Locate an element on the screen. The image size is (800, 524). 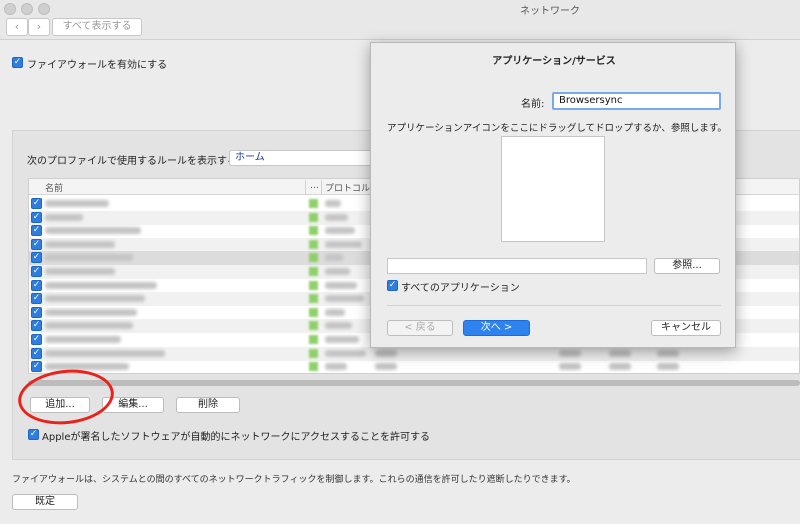
allow-signed-checkbox: ✓ is located at coordinates (33, 434).